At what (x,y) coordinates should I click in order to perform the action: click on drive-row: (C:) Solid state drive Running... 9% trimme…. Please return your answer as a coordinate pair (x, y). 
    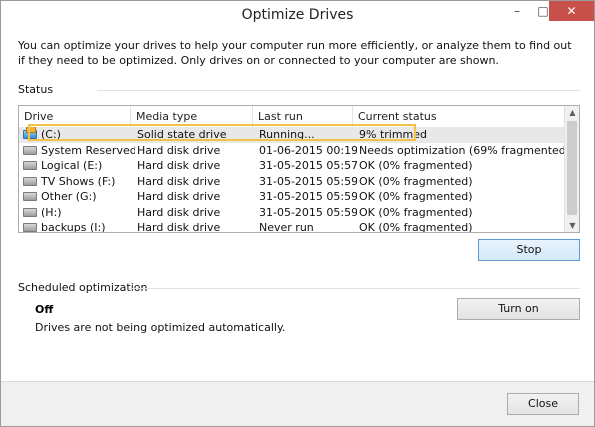
    Looking at the image, I should click on (291, 135).